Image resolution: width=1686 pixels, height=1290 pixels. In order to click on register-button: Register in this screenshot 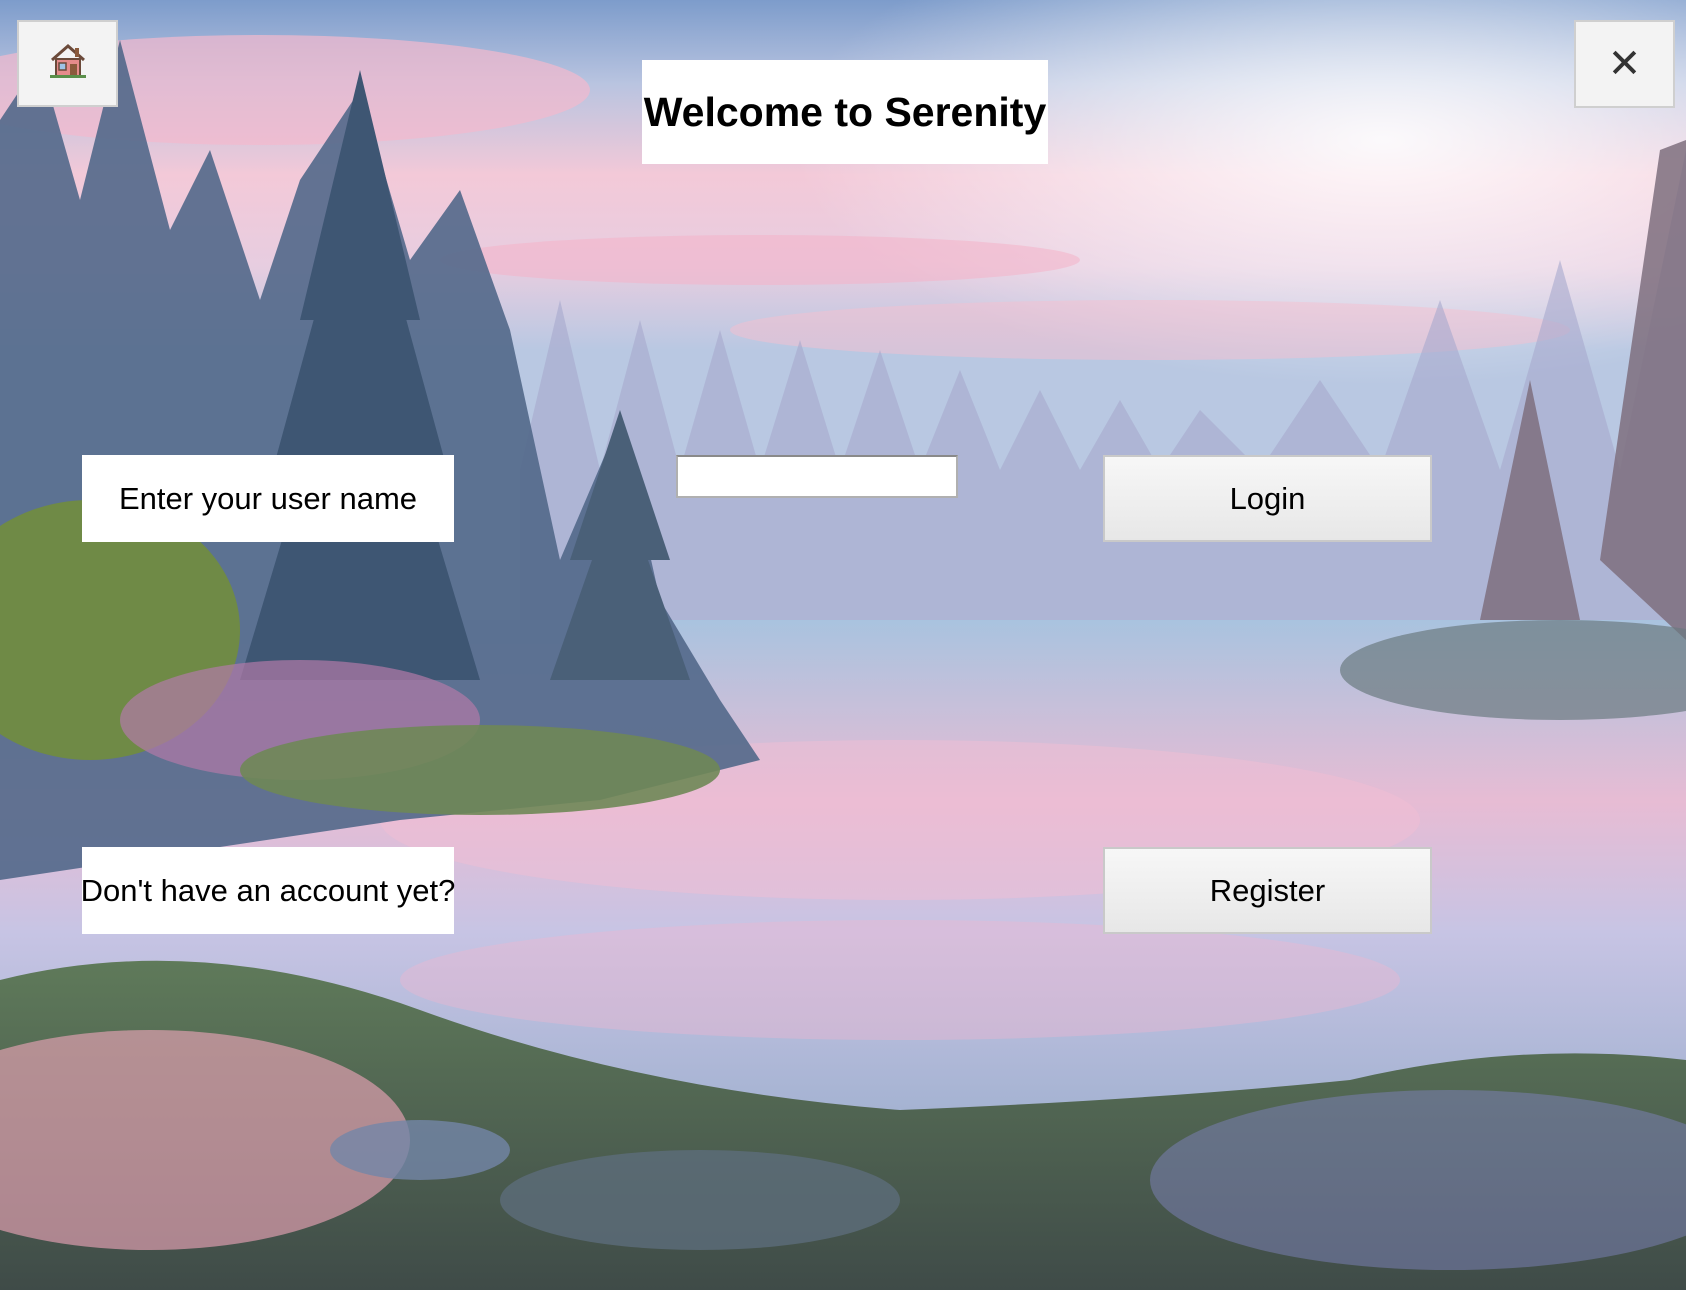, I will do `click(1267, 890)`.